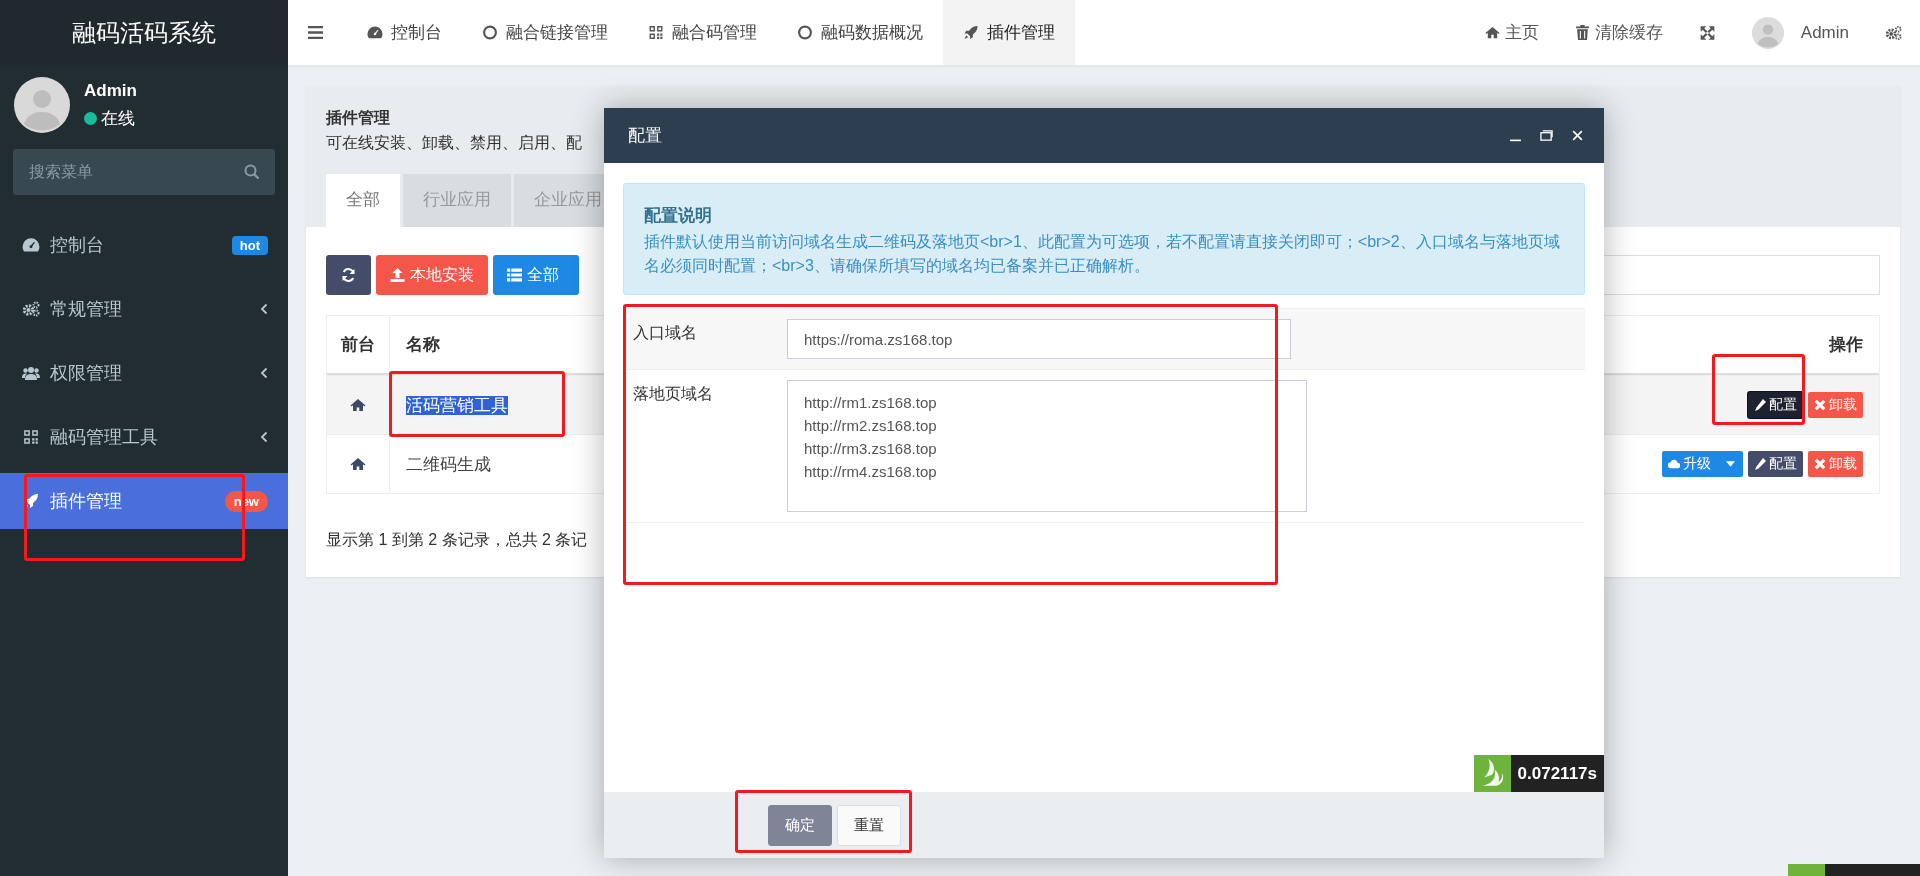  I want to click on clear-cache-link: 清除缓存, so click(1618, 32).